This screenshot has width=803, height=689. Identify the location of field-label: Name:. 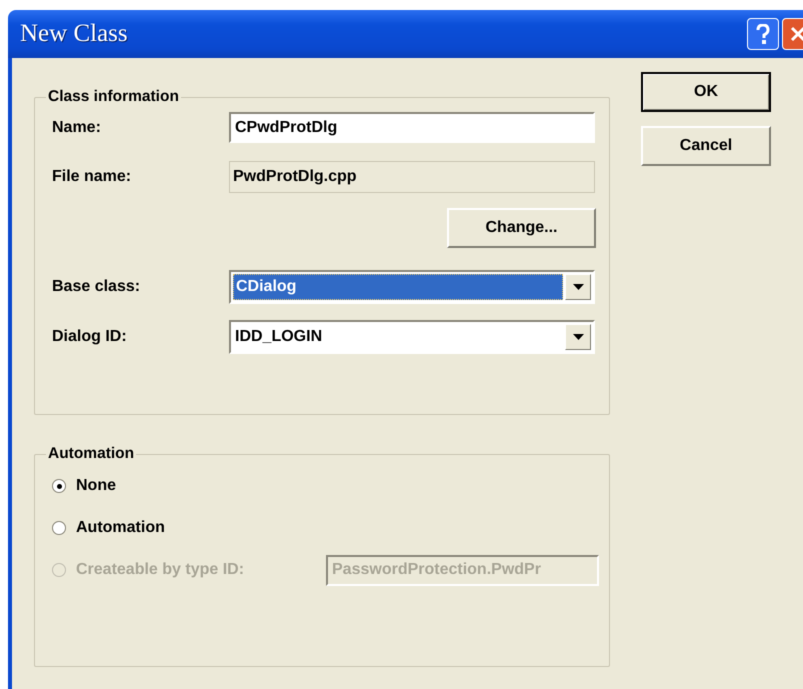
(77, 127).